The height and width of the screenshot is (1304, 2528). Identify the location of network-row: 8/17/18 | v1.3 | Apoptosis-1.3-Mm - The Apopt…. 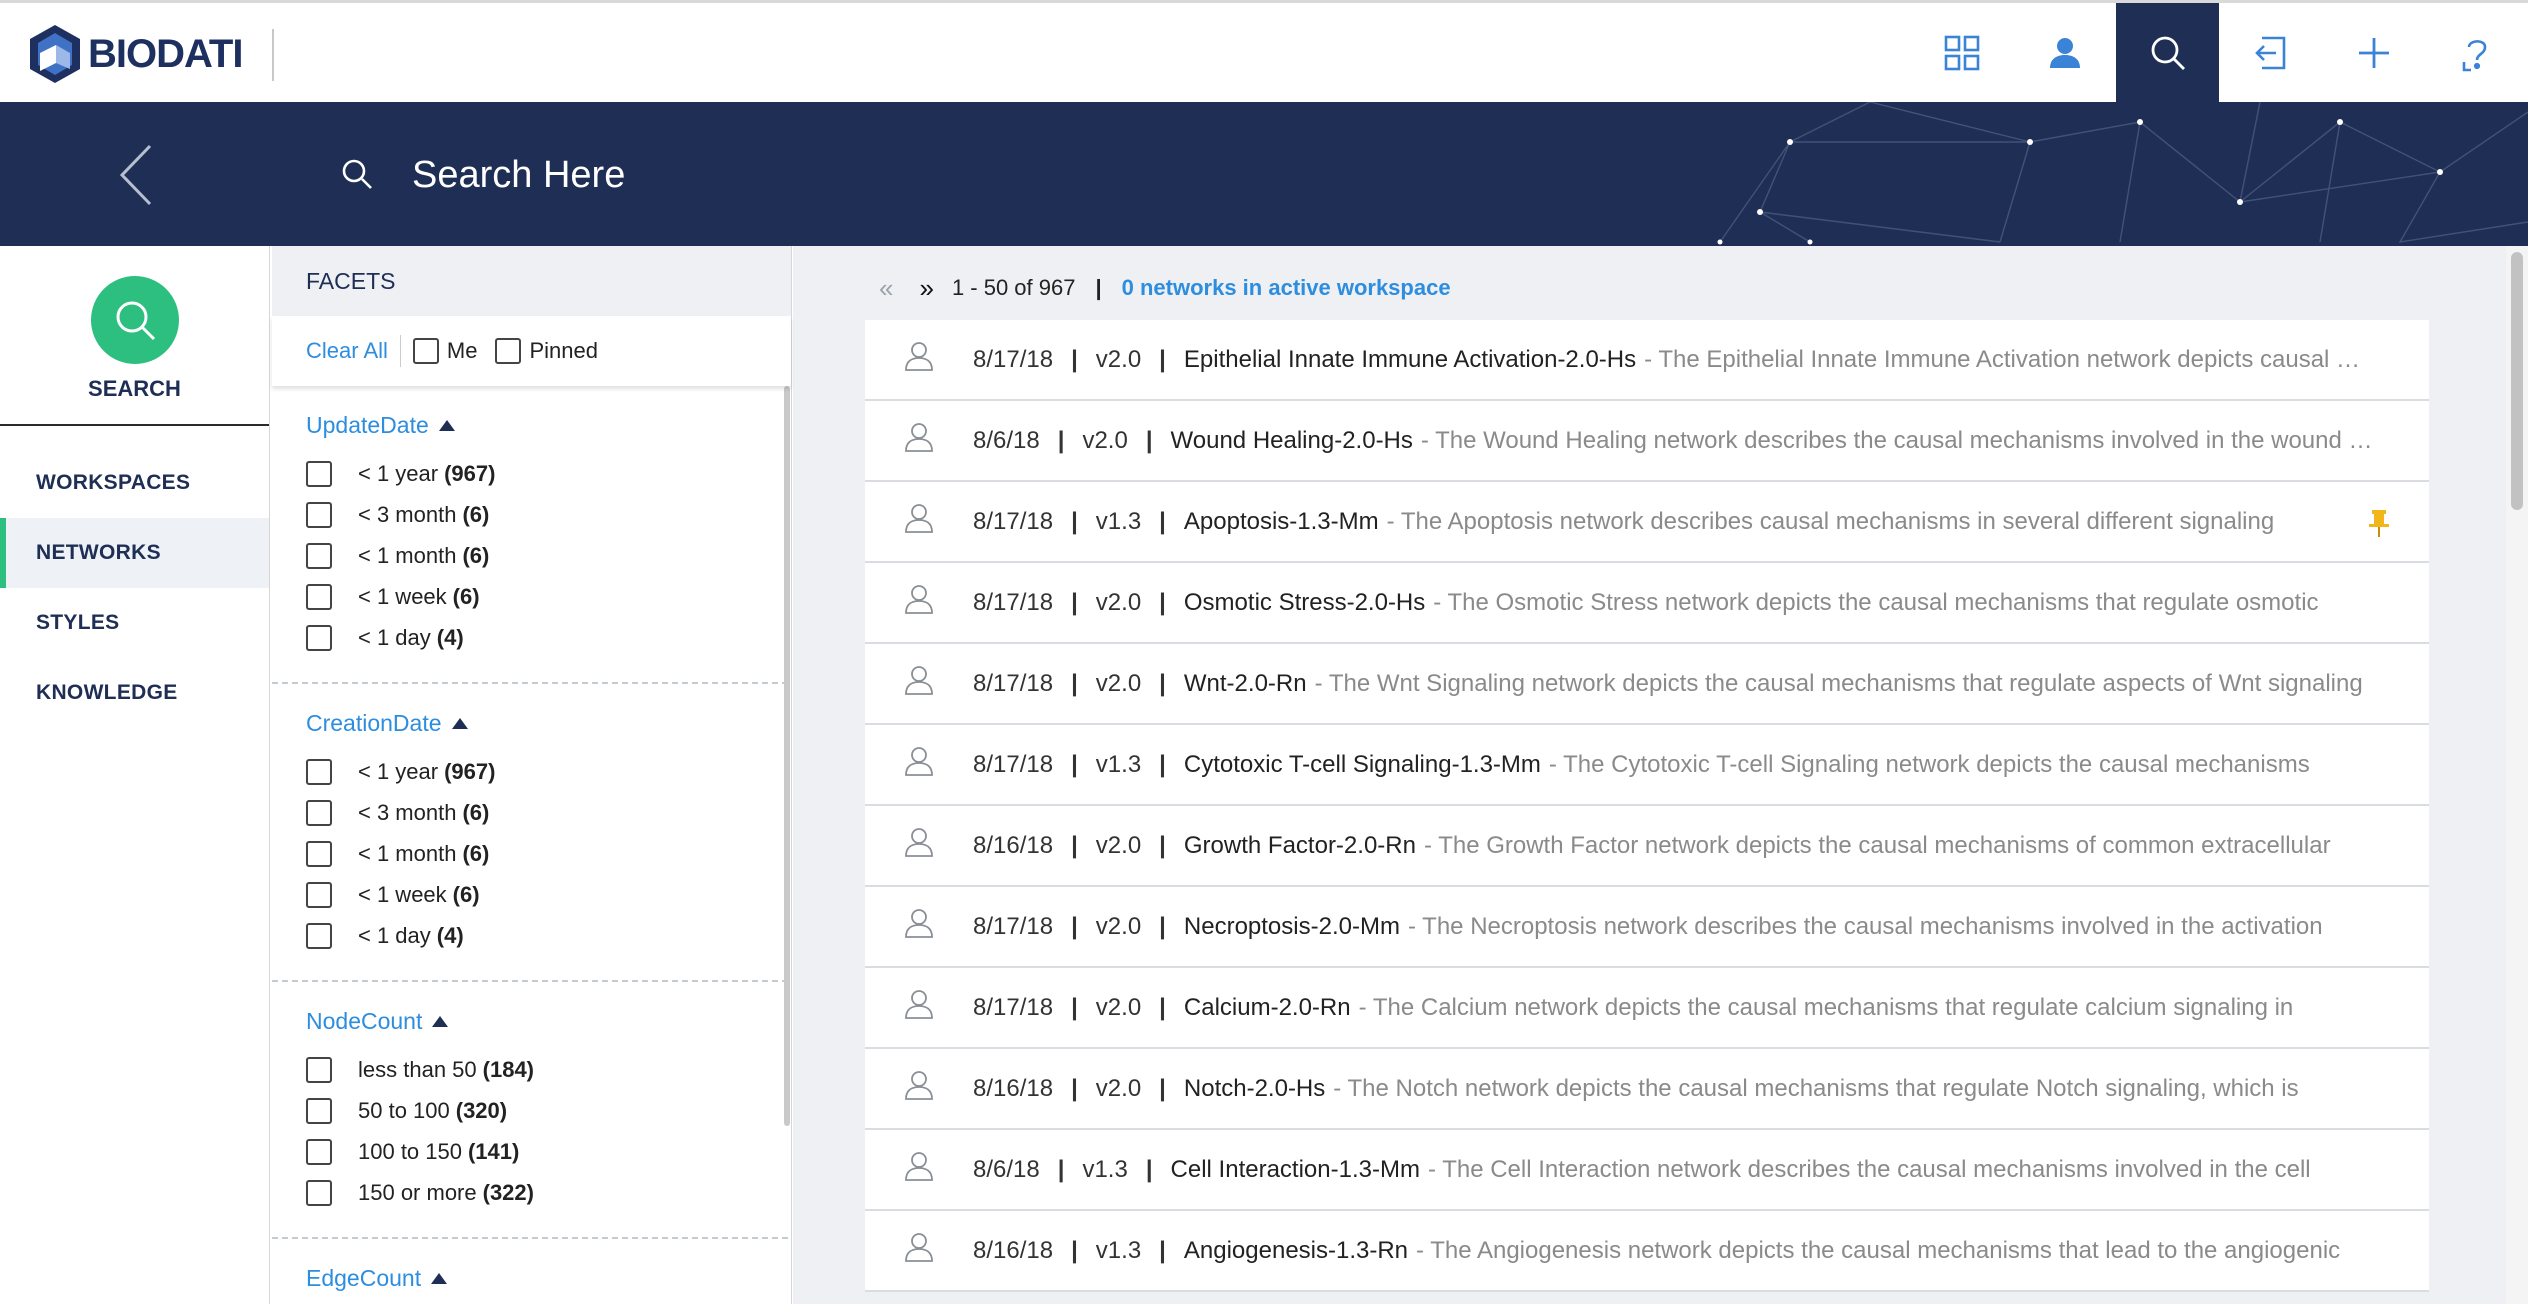
(1647, 522).